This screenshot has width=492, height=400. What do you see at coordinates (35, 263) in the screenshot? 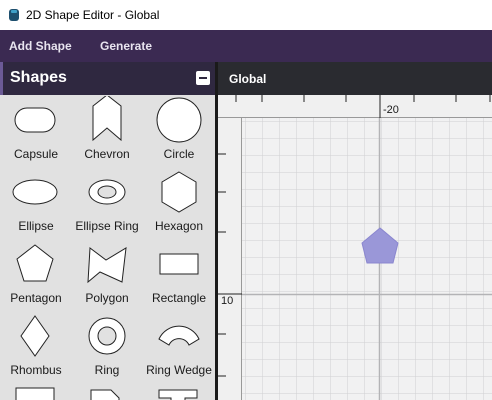
I see `pentagon-icon` at bounding box center [35, 263].